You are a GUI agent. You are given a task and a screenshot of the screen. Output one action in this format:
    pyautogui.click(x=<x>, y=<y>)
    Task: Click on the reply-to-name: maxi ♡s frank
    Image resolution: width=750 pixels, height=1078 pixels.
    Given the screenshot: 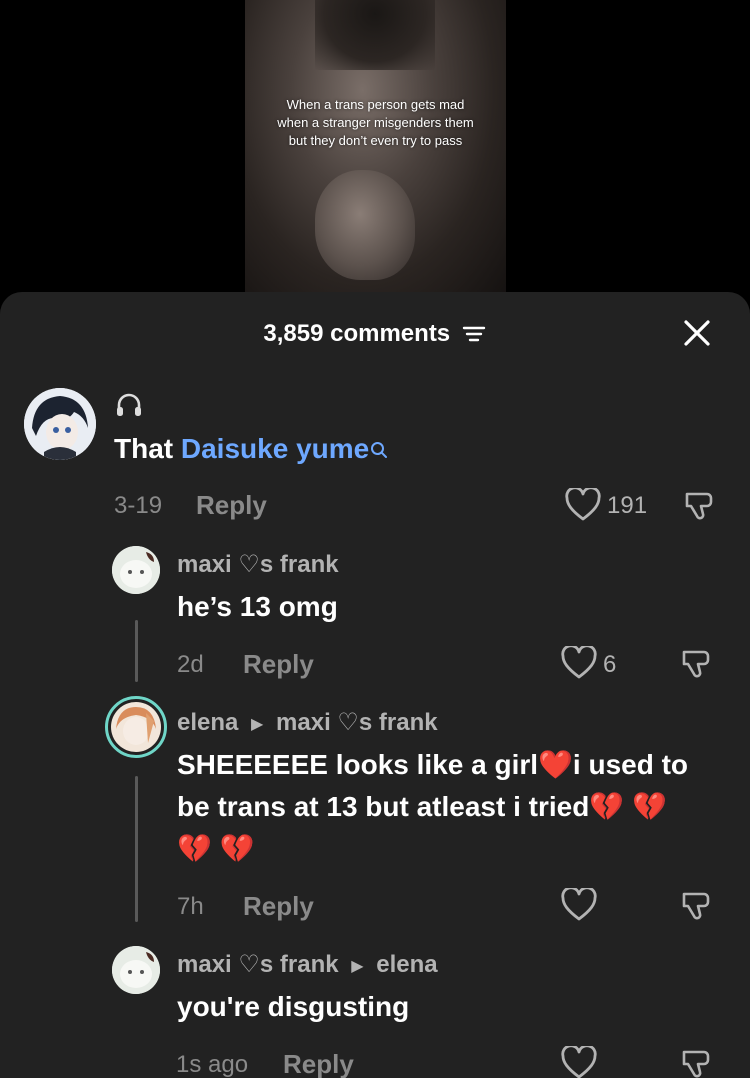 What is the action you would take?
    pyautogui.click(x=357, y=722)
    